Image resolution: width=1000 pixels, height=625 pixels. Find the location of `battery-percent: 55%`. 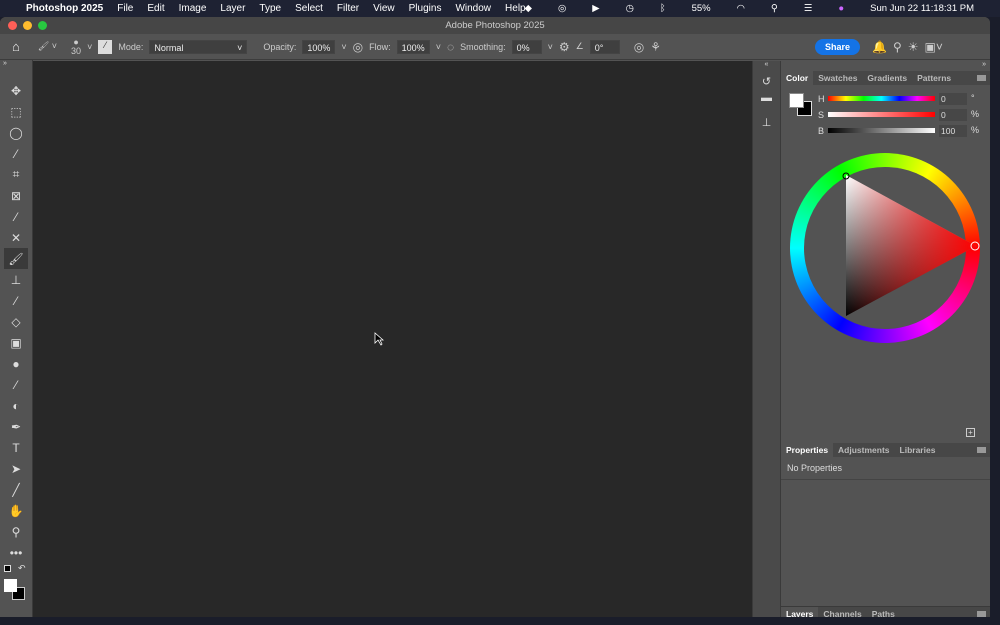

battery-percent: 55% is located at coordinates (701, 8).